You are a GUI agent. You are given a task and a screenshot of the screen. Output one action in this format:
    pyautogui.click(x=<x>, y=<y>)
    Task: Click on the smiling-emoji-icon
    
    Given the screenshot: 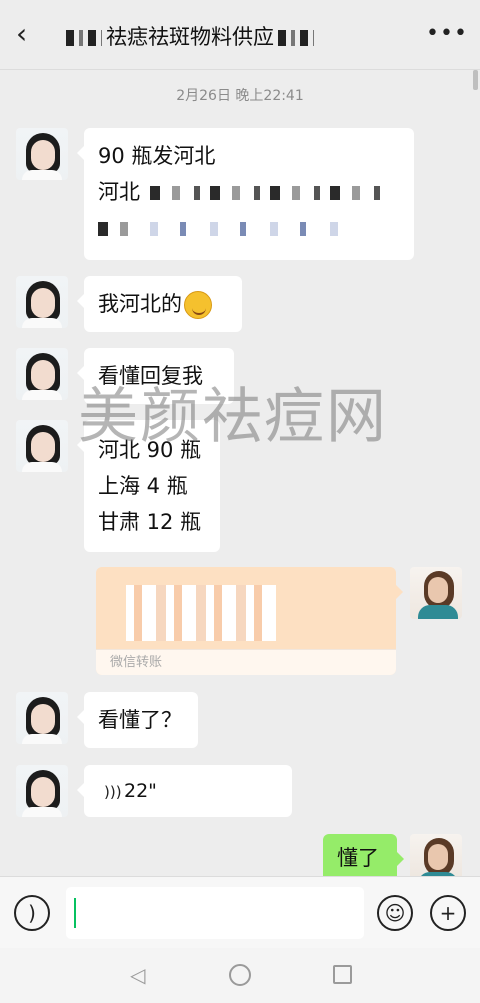 What is the action you would take?
    pyautogui.click(x=198, y=305)
    